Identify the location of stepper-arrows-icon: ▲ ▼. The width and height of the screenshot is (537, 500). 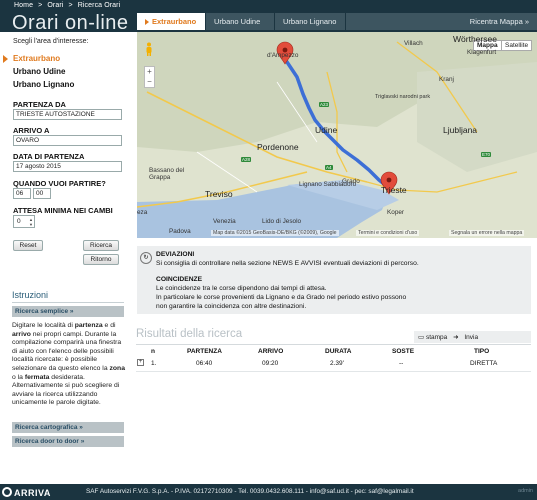
(31, 222).